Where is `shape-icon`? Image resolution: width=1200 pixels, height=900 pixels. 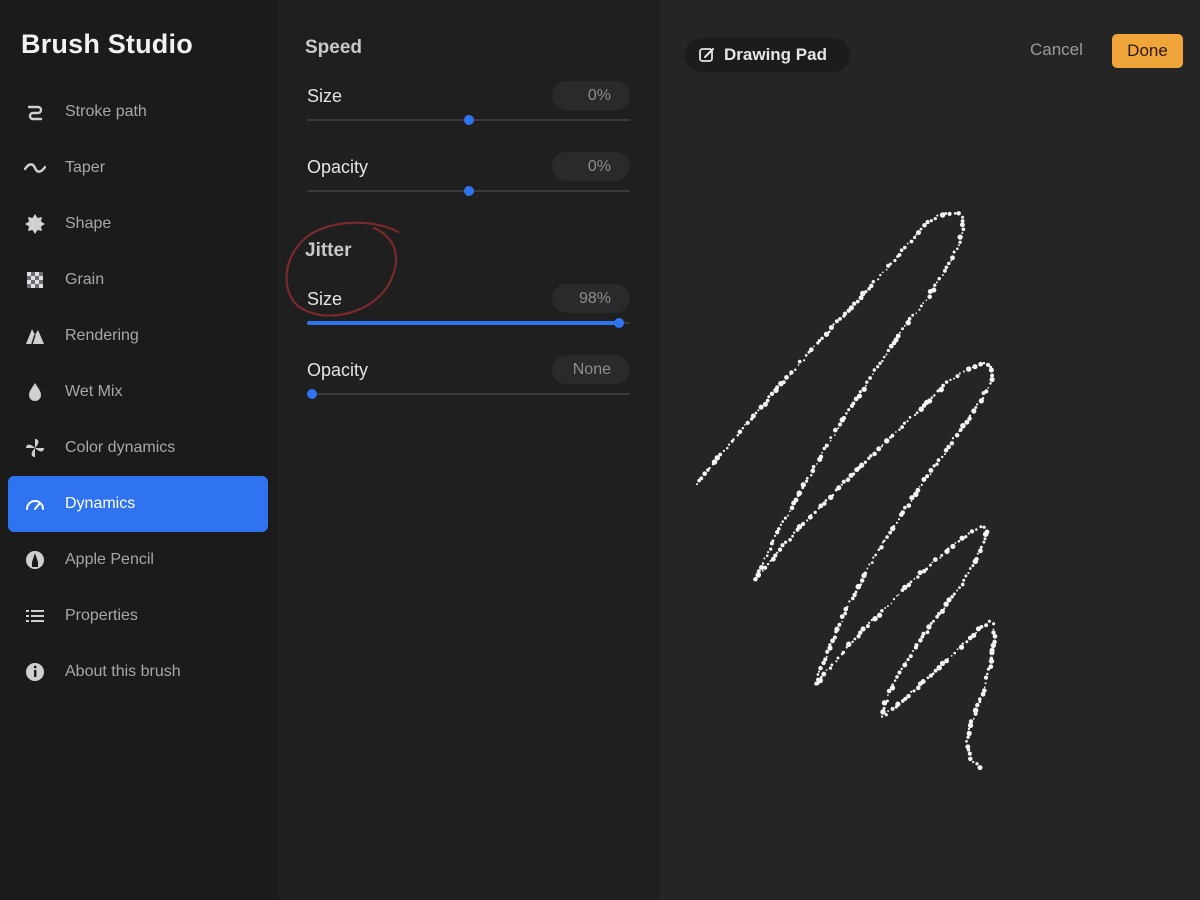
shape-icon is located at coordinates (35, 224).